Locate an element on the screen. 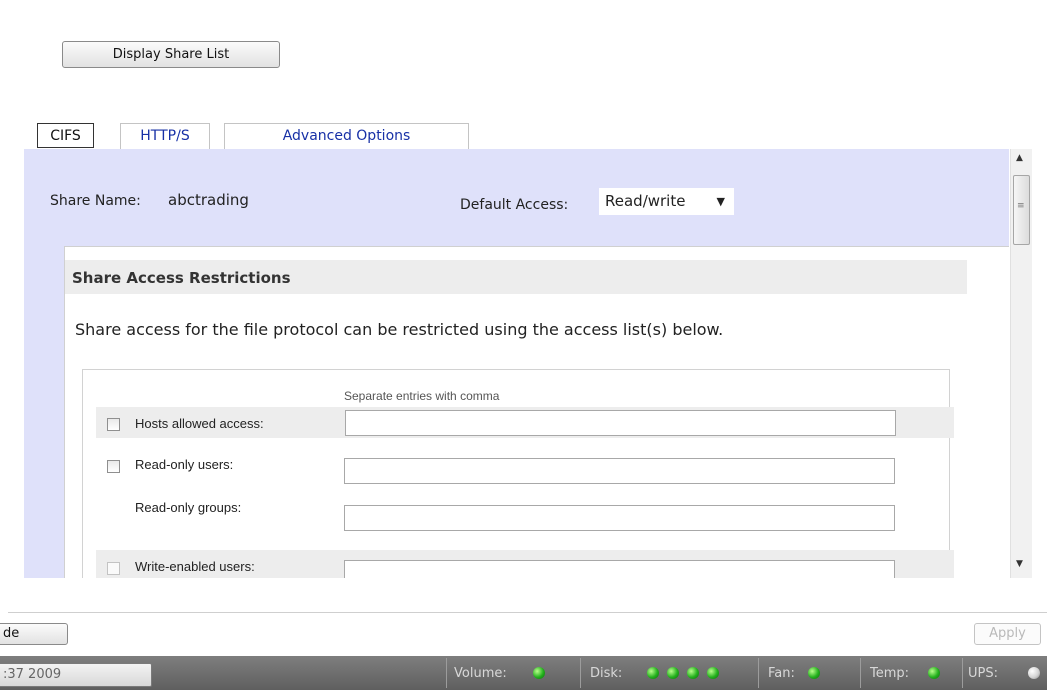  display-share-list-button: Display Share List is located at coordinates (171, 54).